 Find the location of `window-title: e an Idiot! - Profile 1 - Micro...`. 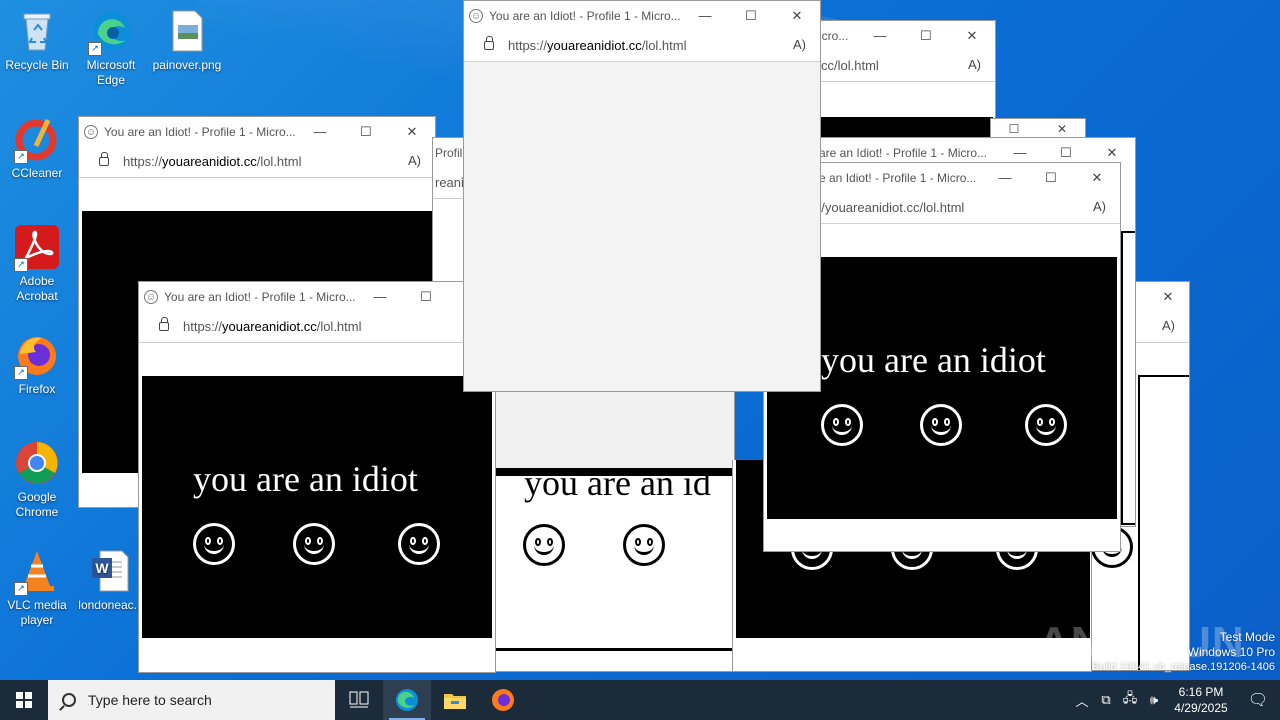

window-title: e an Idiot! - Profile 1 - Micro... is located at coordinates (898, 177).